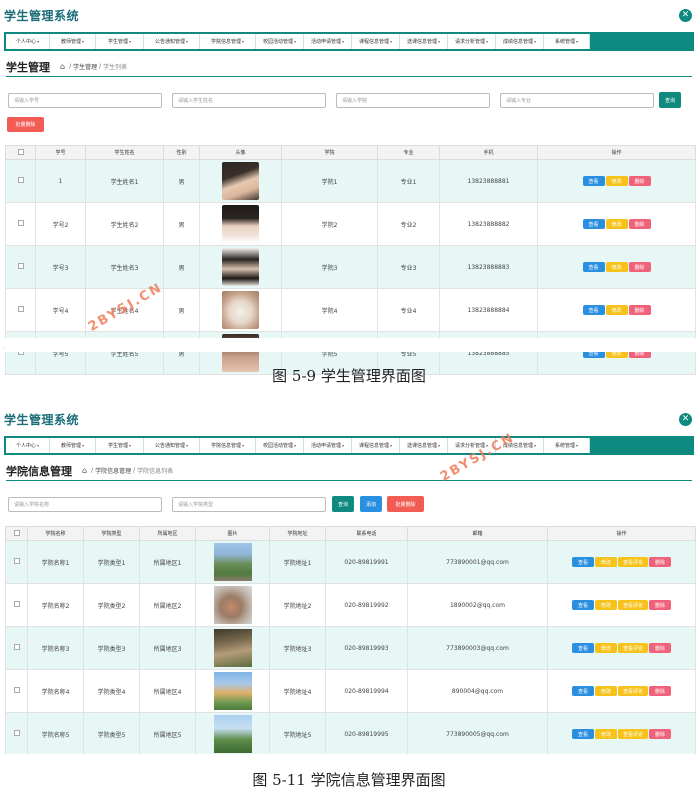 This screenshot has width=698, height=803. I want to click on college-type-search-input: 请输入学院类型, so click(249, 504).